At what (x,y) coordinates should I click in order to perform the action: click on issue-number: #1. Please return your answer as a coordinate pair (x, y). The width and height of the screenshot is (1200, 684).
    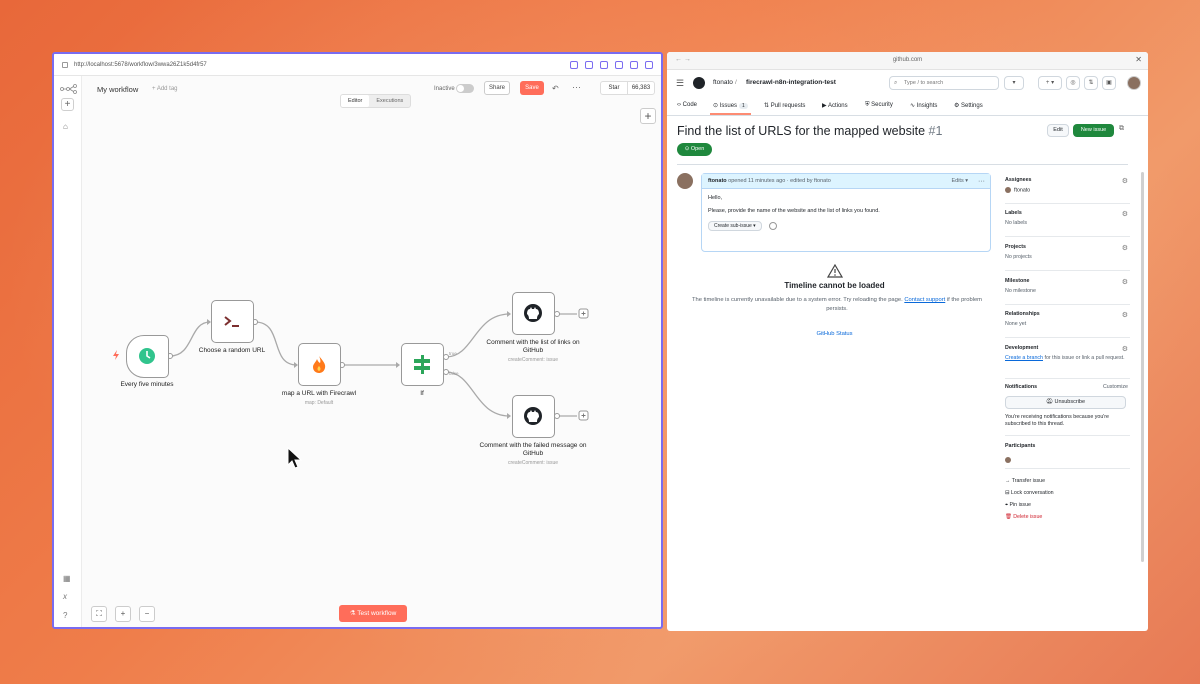
    Looking at the image, I should click on (935, 131).